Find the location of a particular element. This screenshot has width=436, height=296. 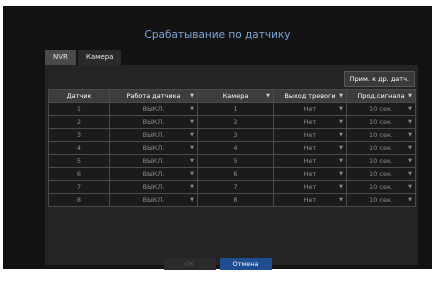

camera-select: 1 is located at coordinates (235, 109).